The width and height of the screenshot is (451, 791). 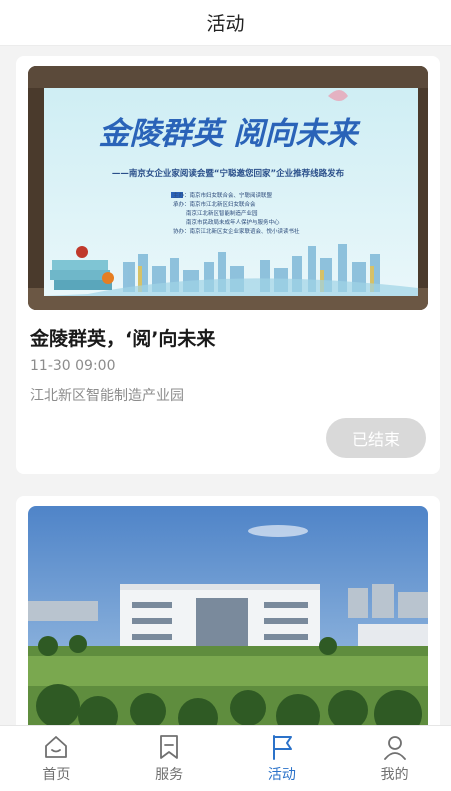 I want to click on bottom-tab-bar: 首页 服务 活动 我的, so click(x=225, y=758).